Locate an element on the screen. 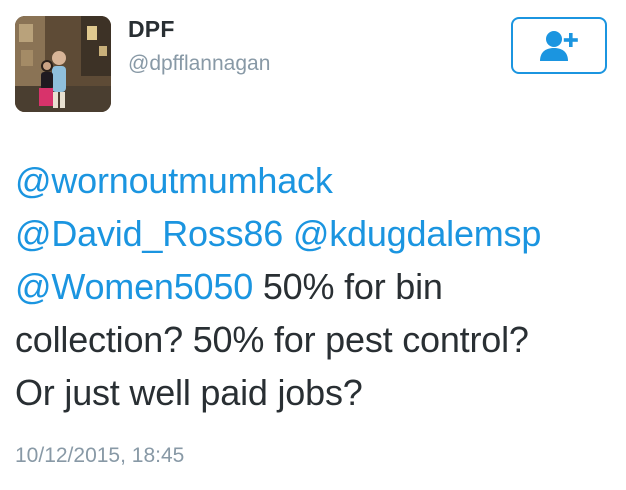 The image size is (626, 490). profile-photo is located at coordinates (63, 64).